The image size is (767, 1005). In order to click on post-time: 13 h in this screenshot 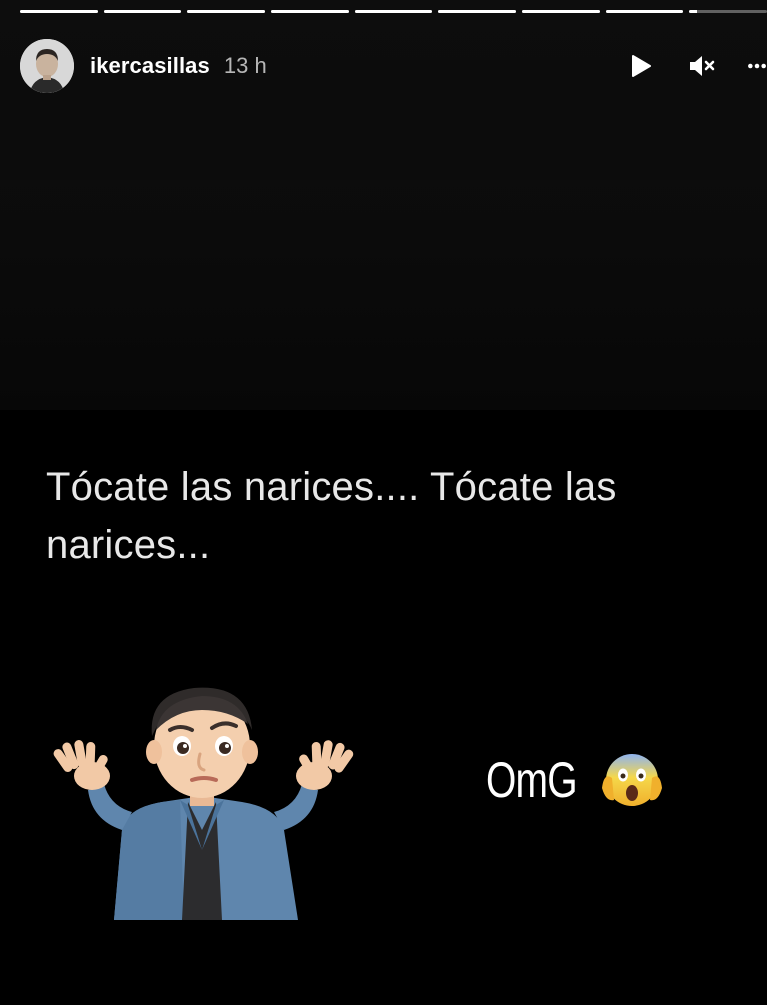, I will do `click(245, 65)`.